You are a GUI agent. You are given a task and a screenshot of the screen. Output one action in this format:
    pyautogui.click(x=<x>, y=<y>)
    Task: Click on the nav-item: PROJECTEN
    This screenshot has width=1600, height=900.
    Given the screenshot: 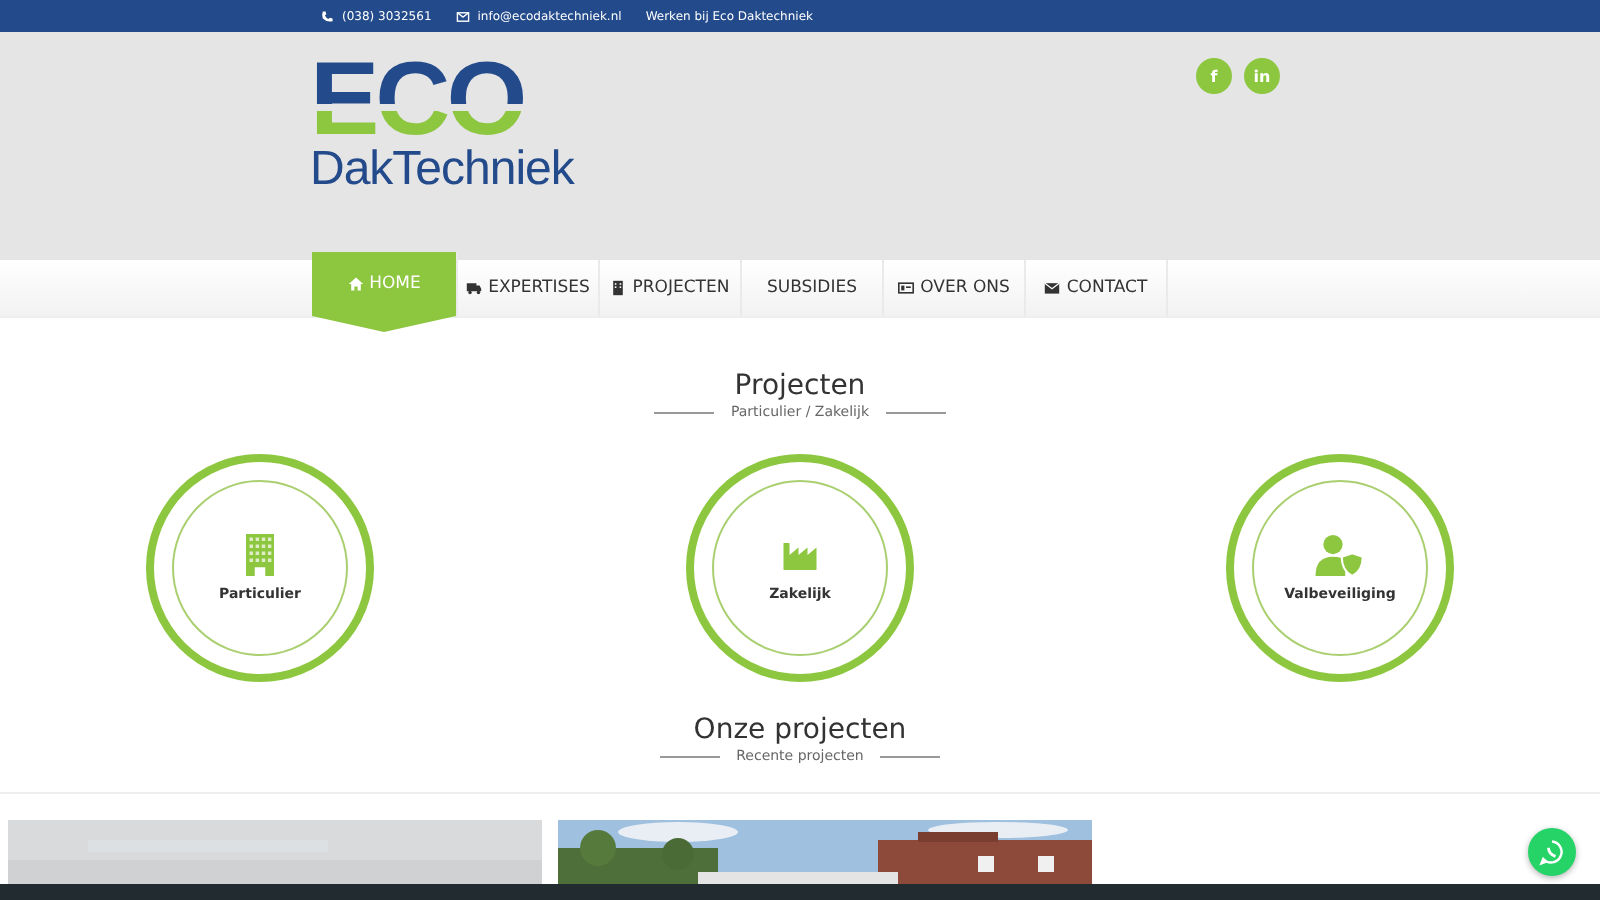 What is the action you would take?
    pyautogui.click(x=671, y=288)
    